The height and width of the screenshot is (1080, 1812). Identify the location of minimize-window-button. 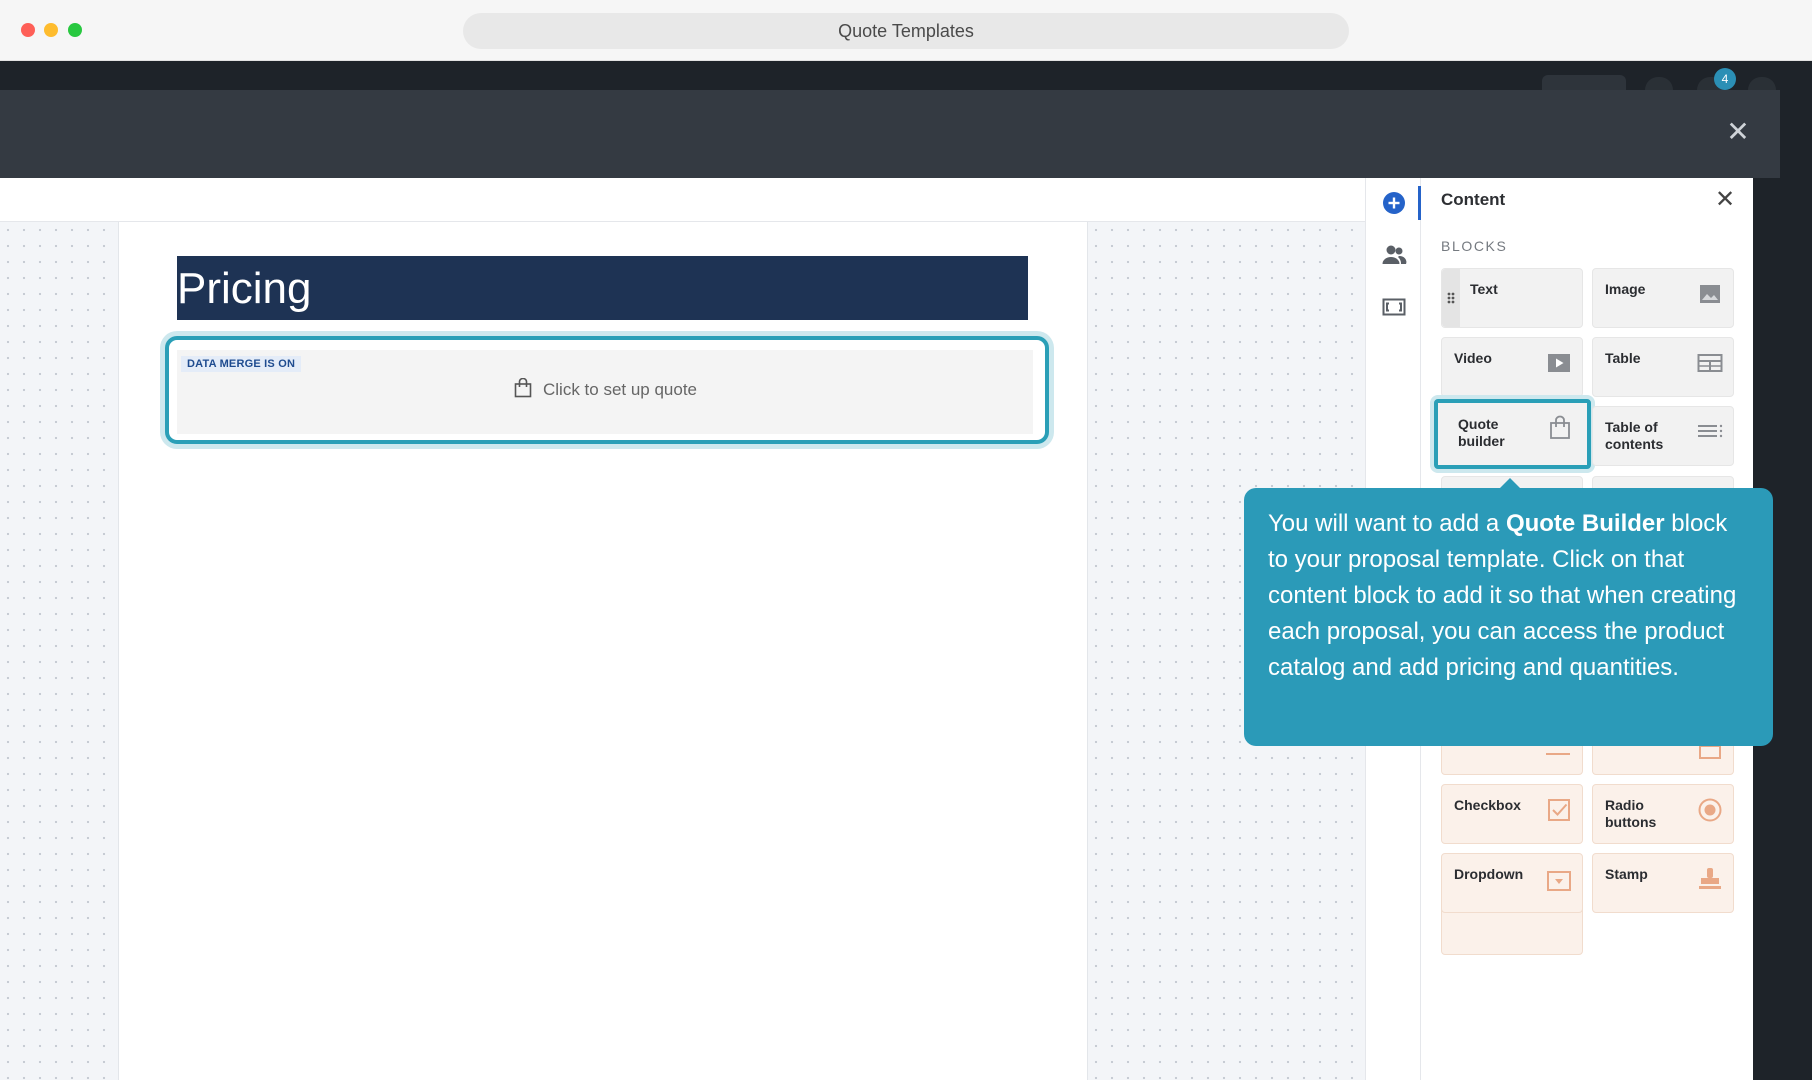
(51, 30).